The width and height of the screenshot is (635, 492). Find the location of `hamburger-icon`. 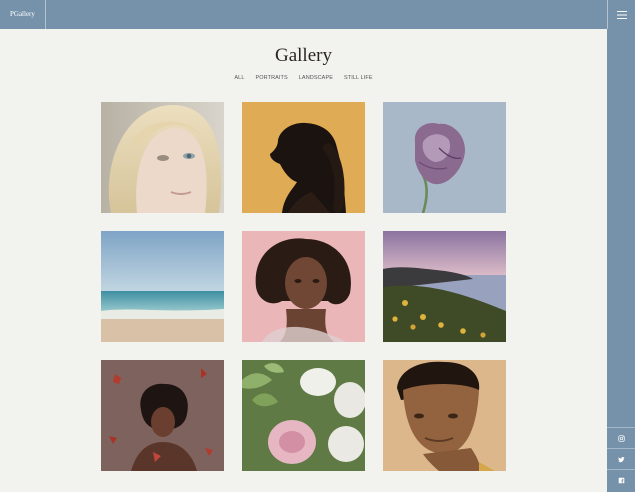

hamburger-icon is located at coordinates (621, 14).